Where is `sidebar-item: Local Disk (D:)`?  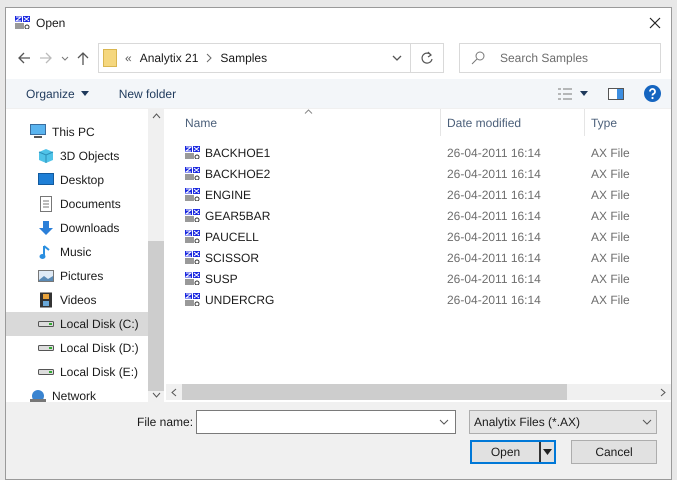 sidebar-item: Local Disk (D:) is located at coordinates (77, 348).